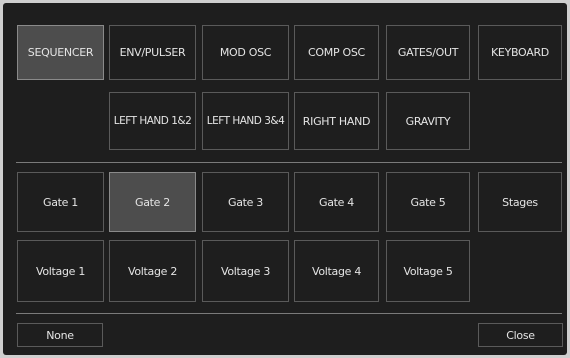  What do you see at coordinates (152, 52) in the screenshot?
I see `tab-env-pulser: ENV/PULSER` at bounding box center [152, 52].